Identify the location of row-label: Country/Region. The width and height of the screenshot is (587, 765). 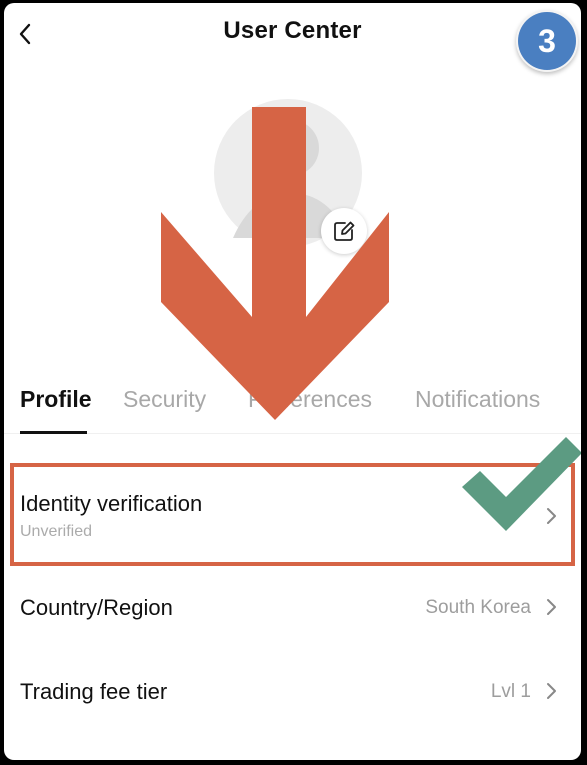
(96, 607).